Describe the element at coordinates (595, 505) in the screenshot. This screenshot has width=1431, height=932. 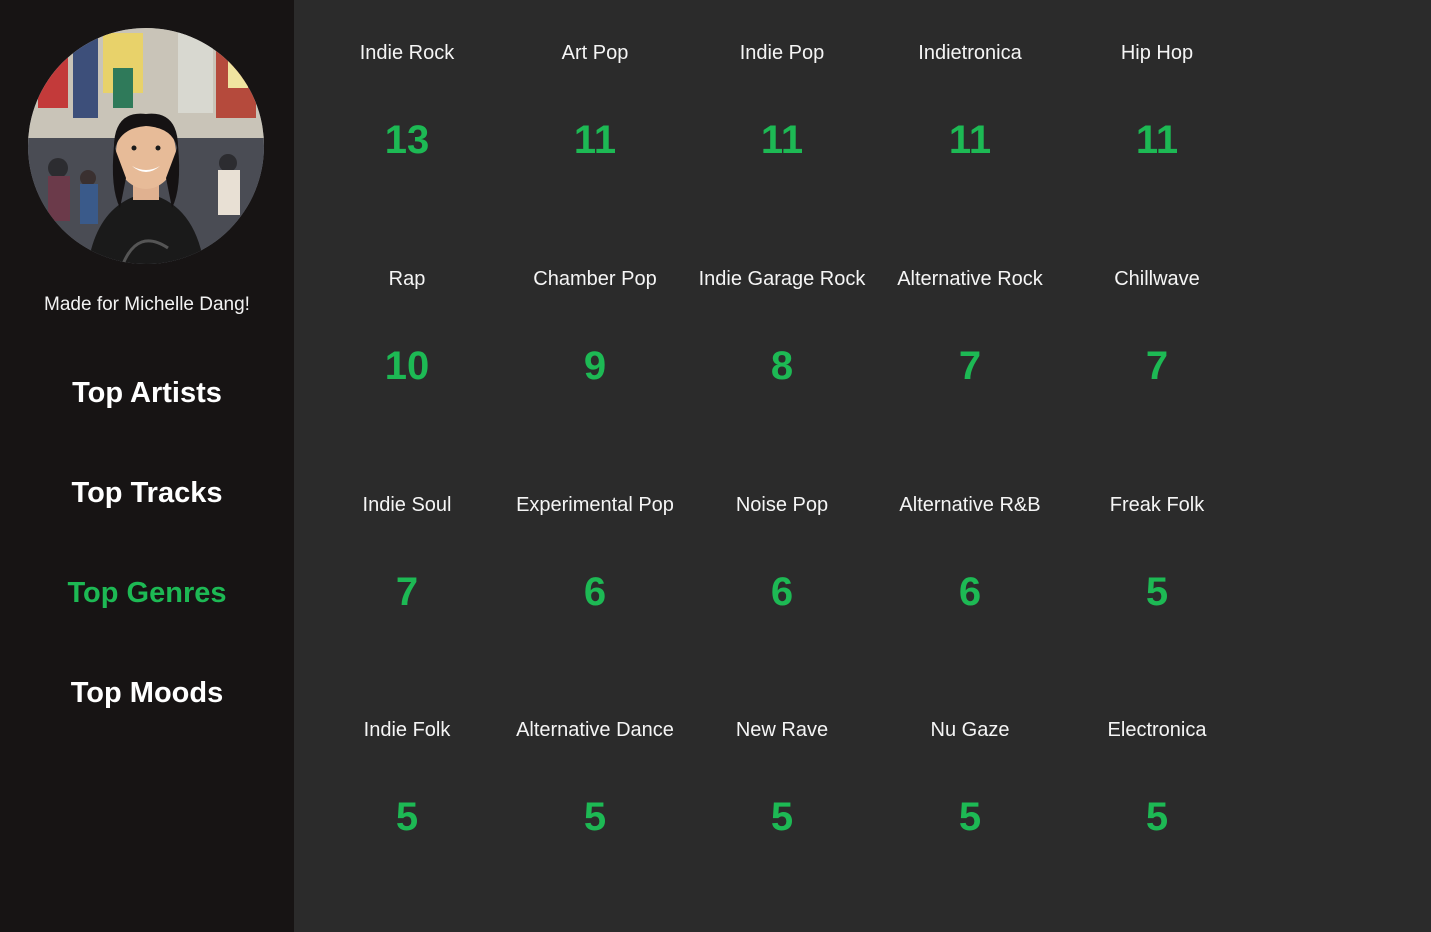
I see `genre-name: Experimental Pop` at that location.